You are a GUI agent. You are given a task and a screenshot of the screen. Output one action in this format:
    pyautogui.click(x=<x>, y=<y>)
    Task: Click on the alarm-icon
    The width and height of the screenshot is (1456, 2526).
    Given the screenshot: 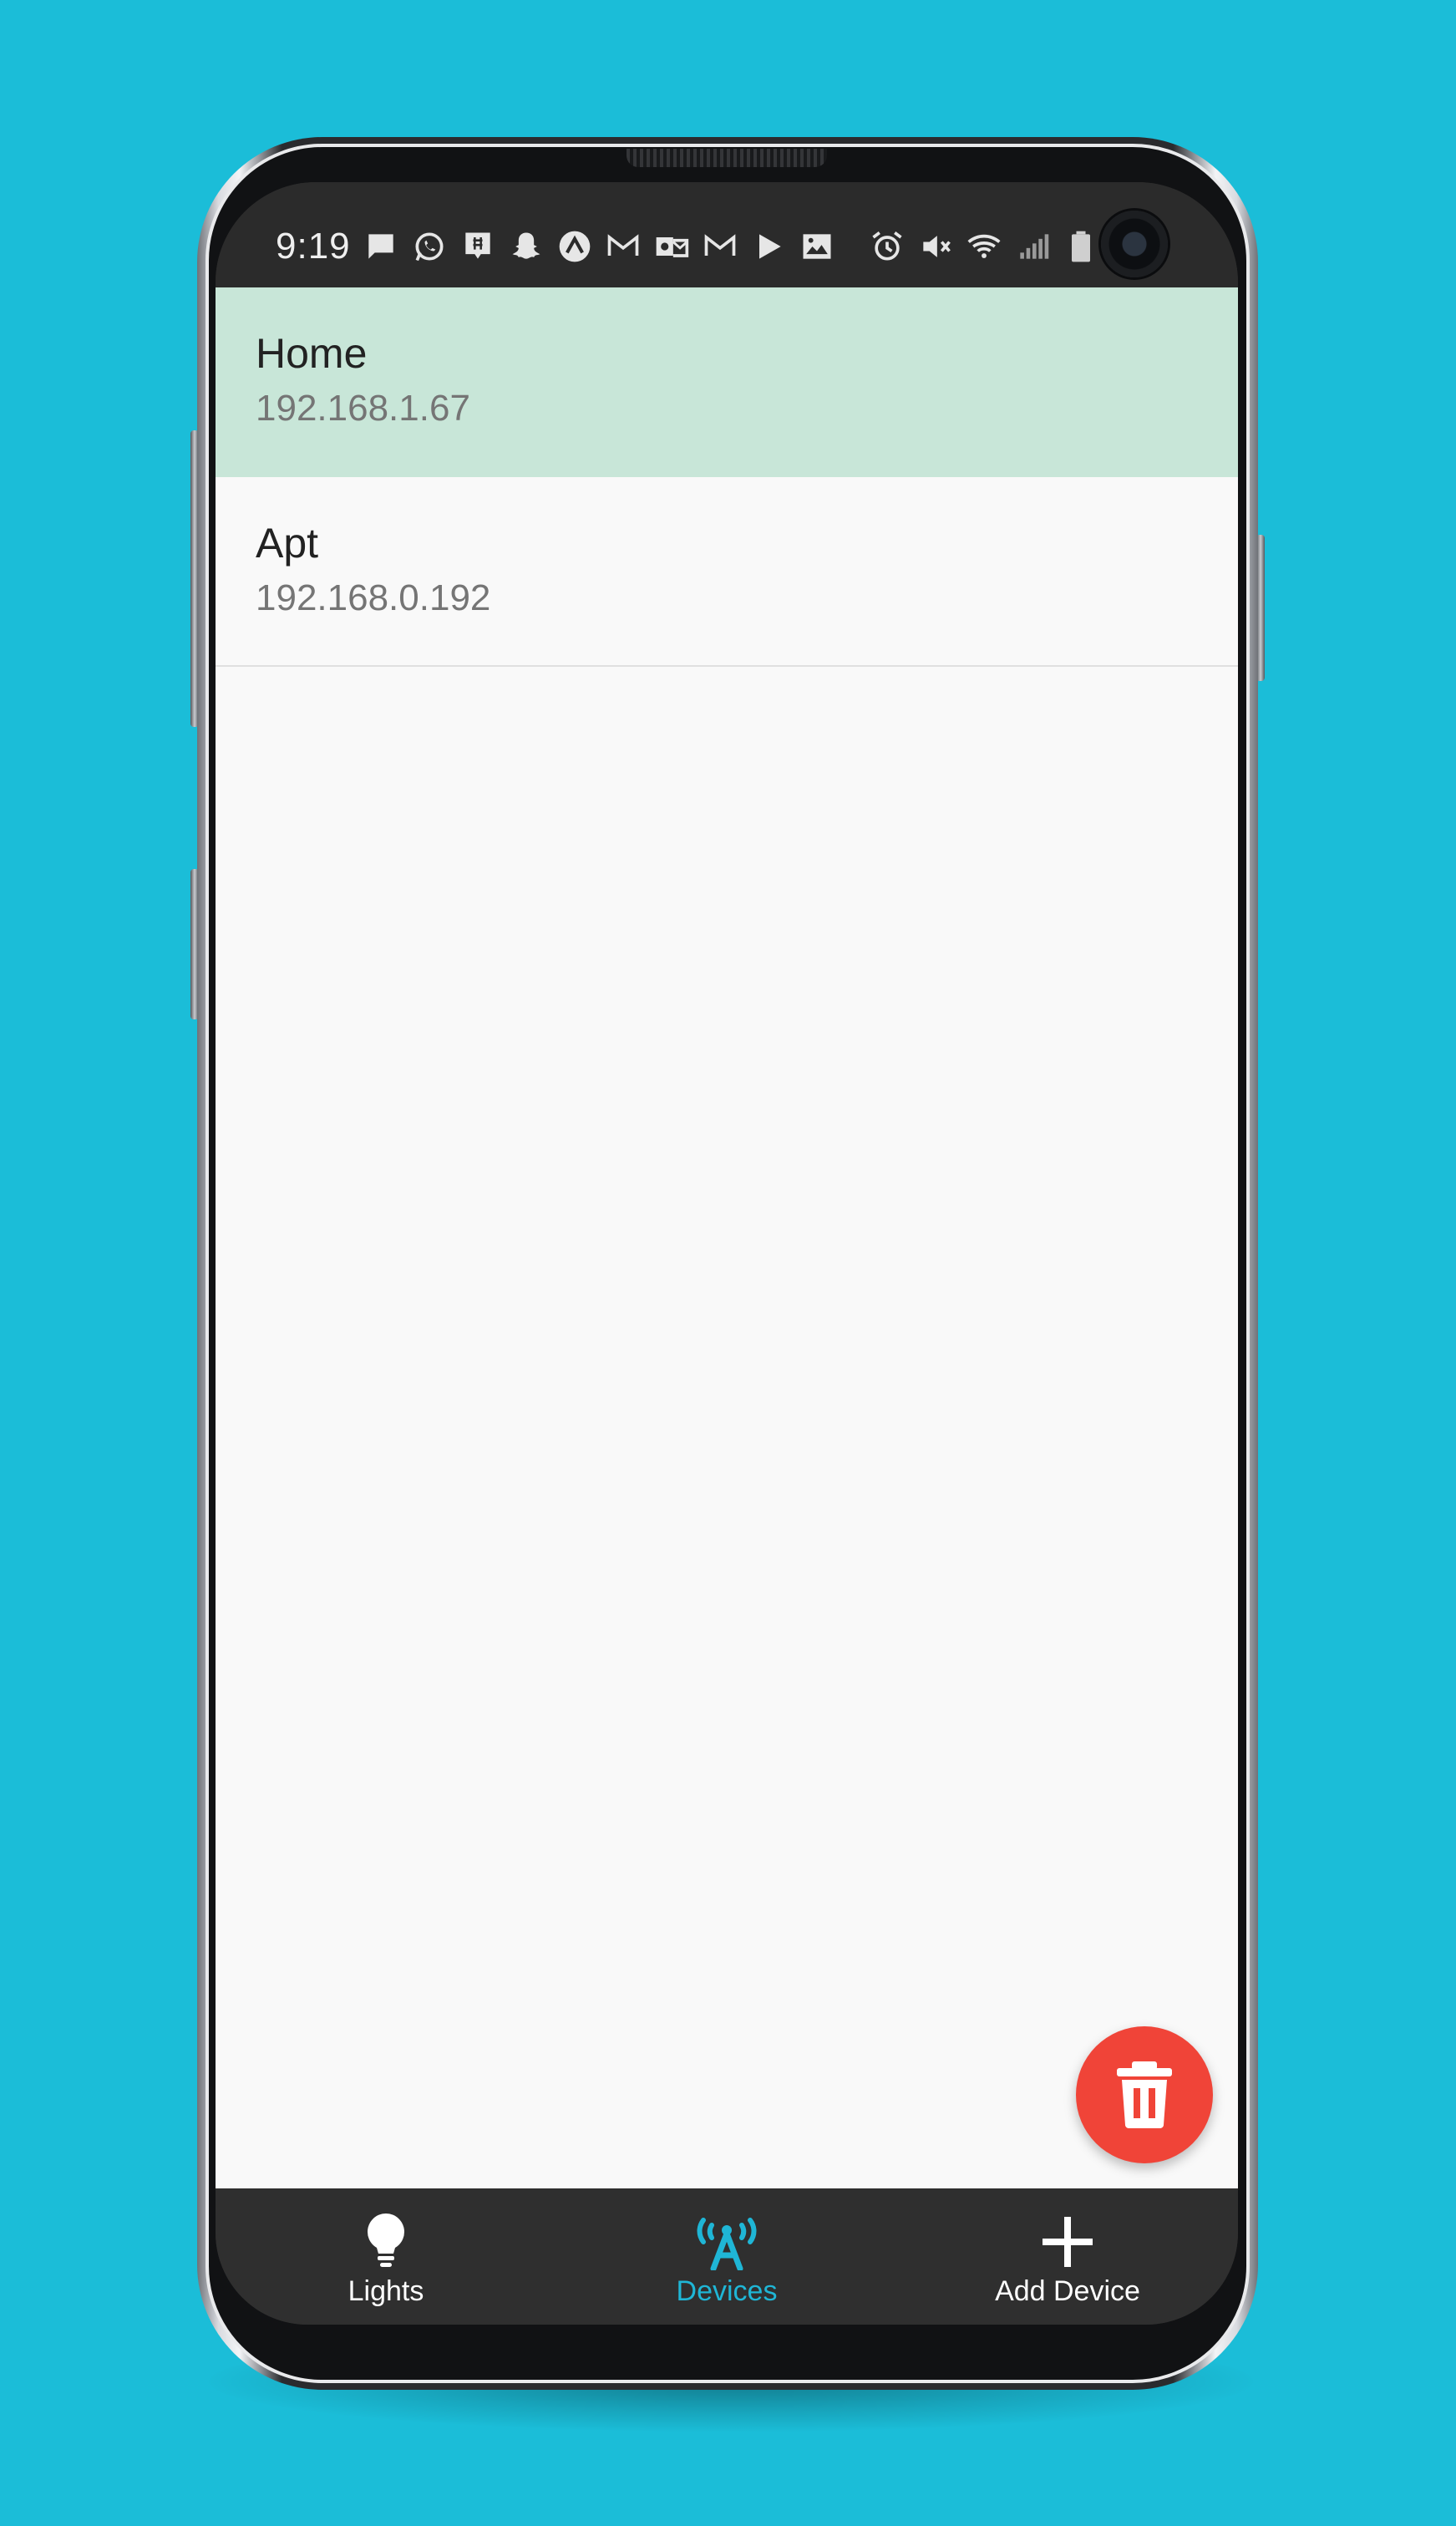 What is the action you would take?
    pyautogui.click(x=887, y=246)
    